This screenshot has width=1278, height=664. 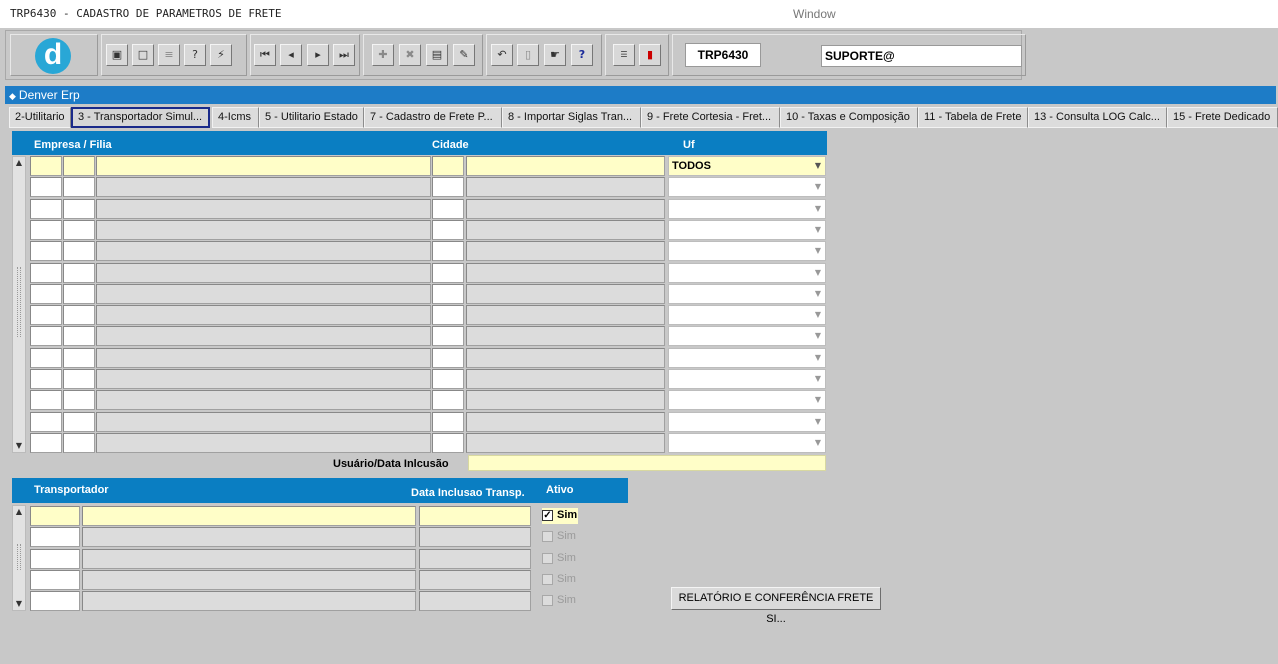 I want to click on ativo-checkbox: ✓ Sim, so click(x=560, y=516).